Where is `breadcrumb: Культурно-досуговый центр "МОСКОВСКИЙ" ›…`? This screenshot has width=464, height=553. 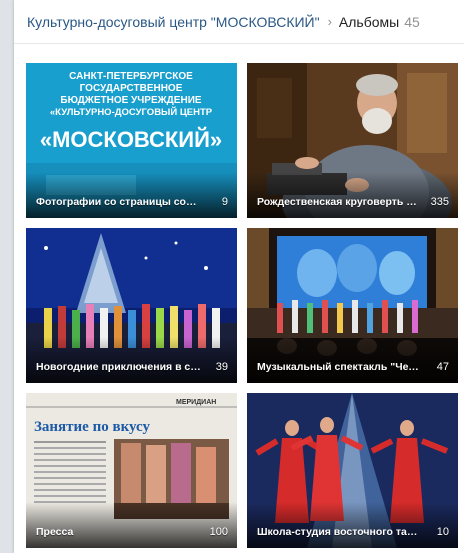 breadcrumb: Культурно-досуговый центр "МОСКОВСКИЙ" ›… is located at coordinates (239, 22).